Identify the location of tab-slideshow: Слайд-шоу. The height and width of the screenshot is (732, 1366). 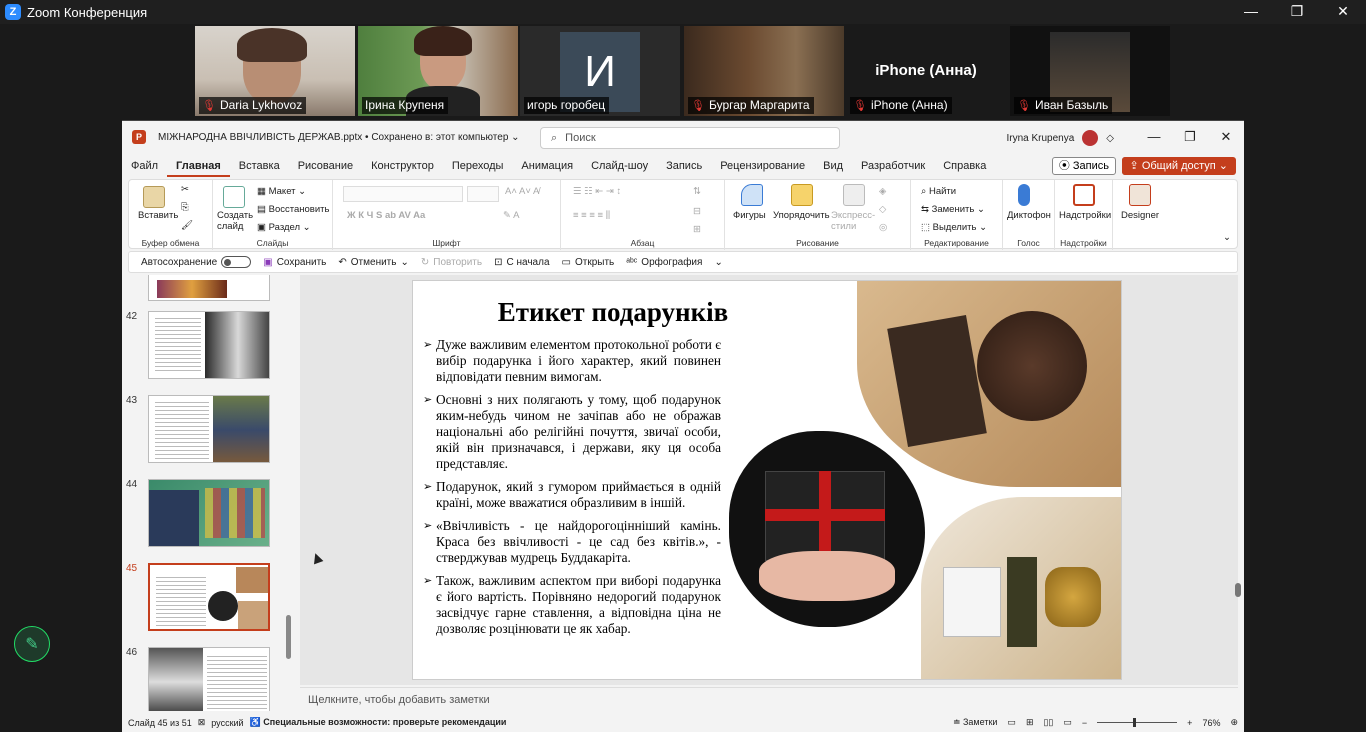
(619, 166).